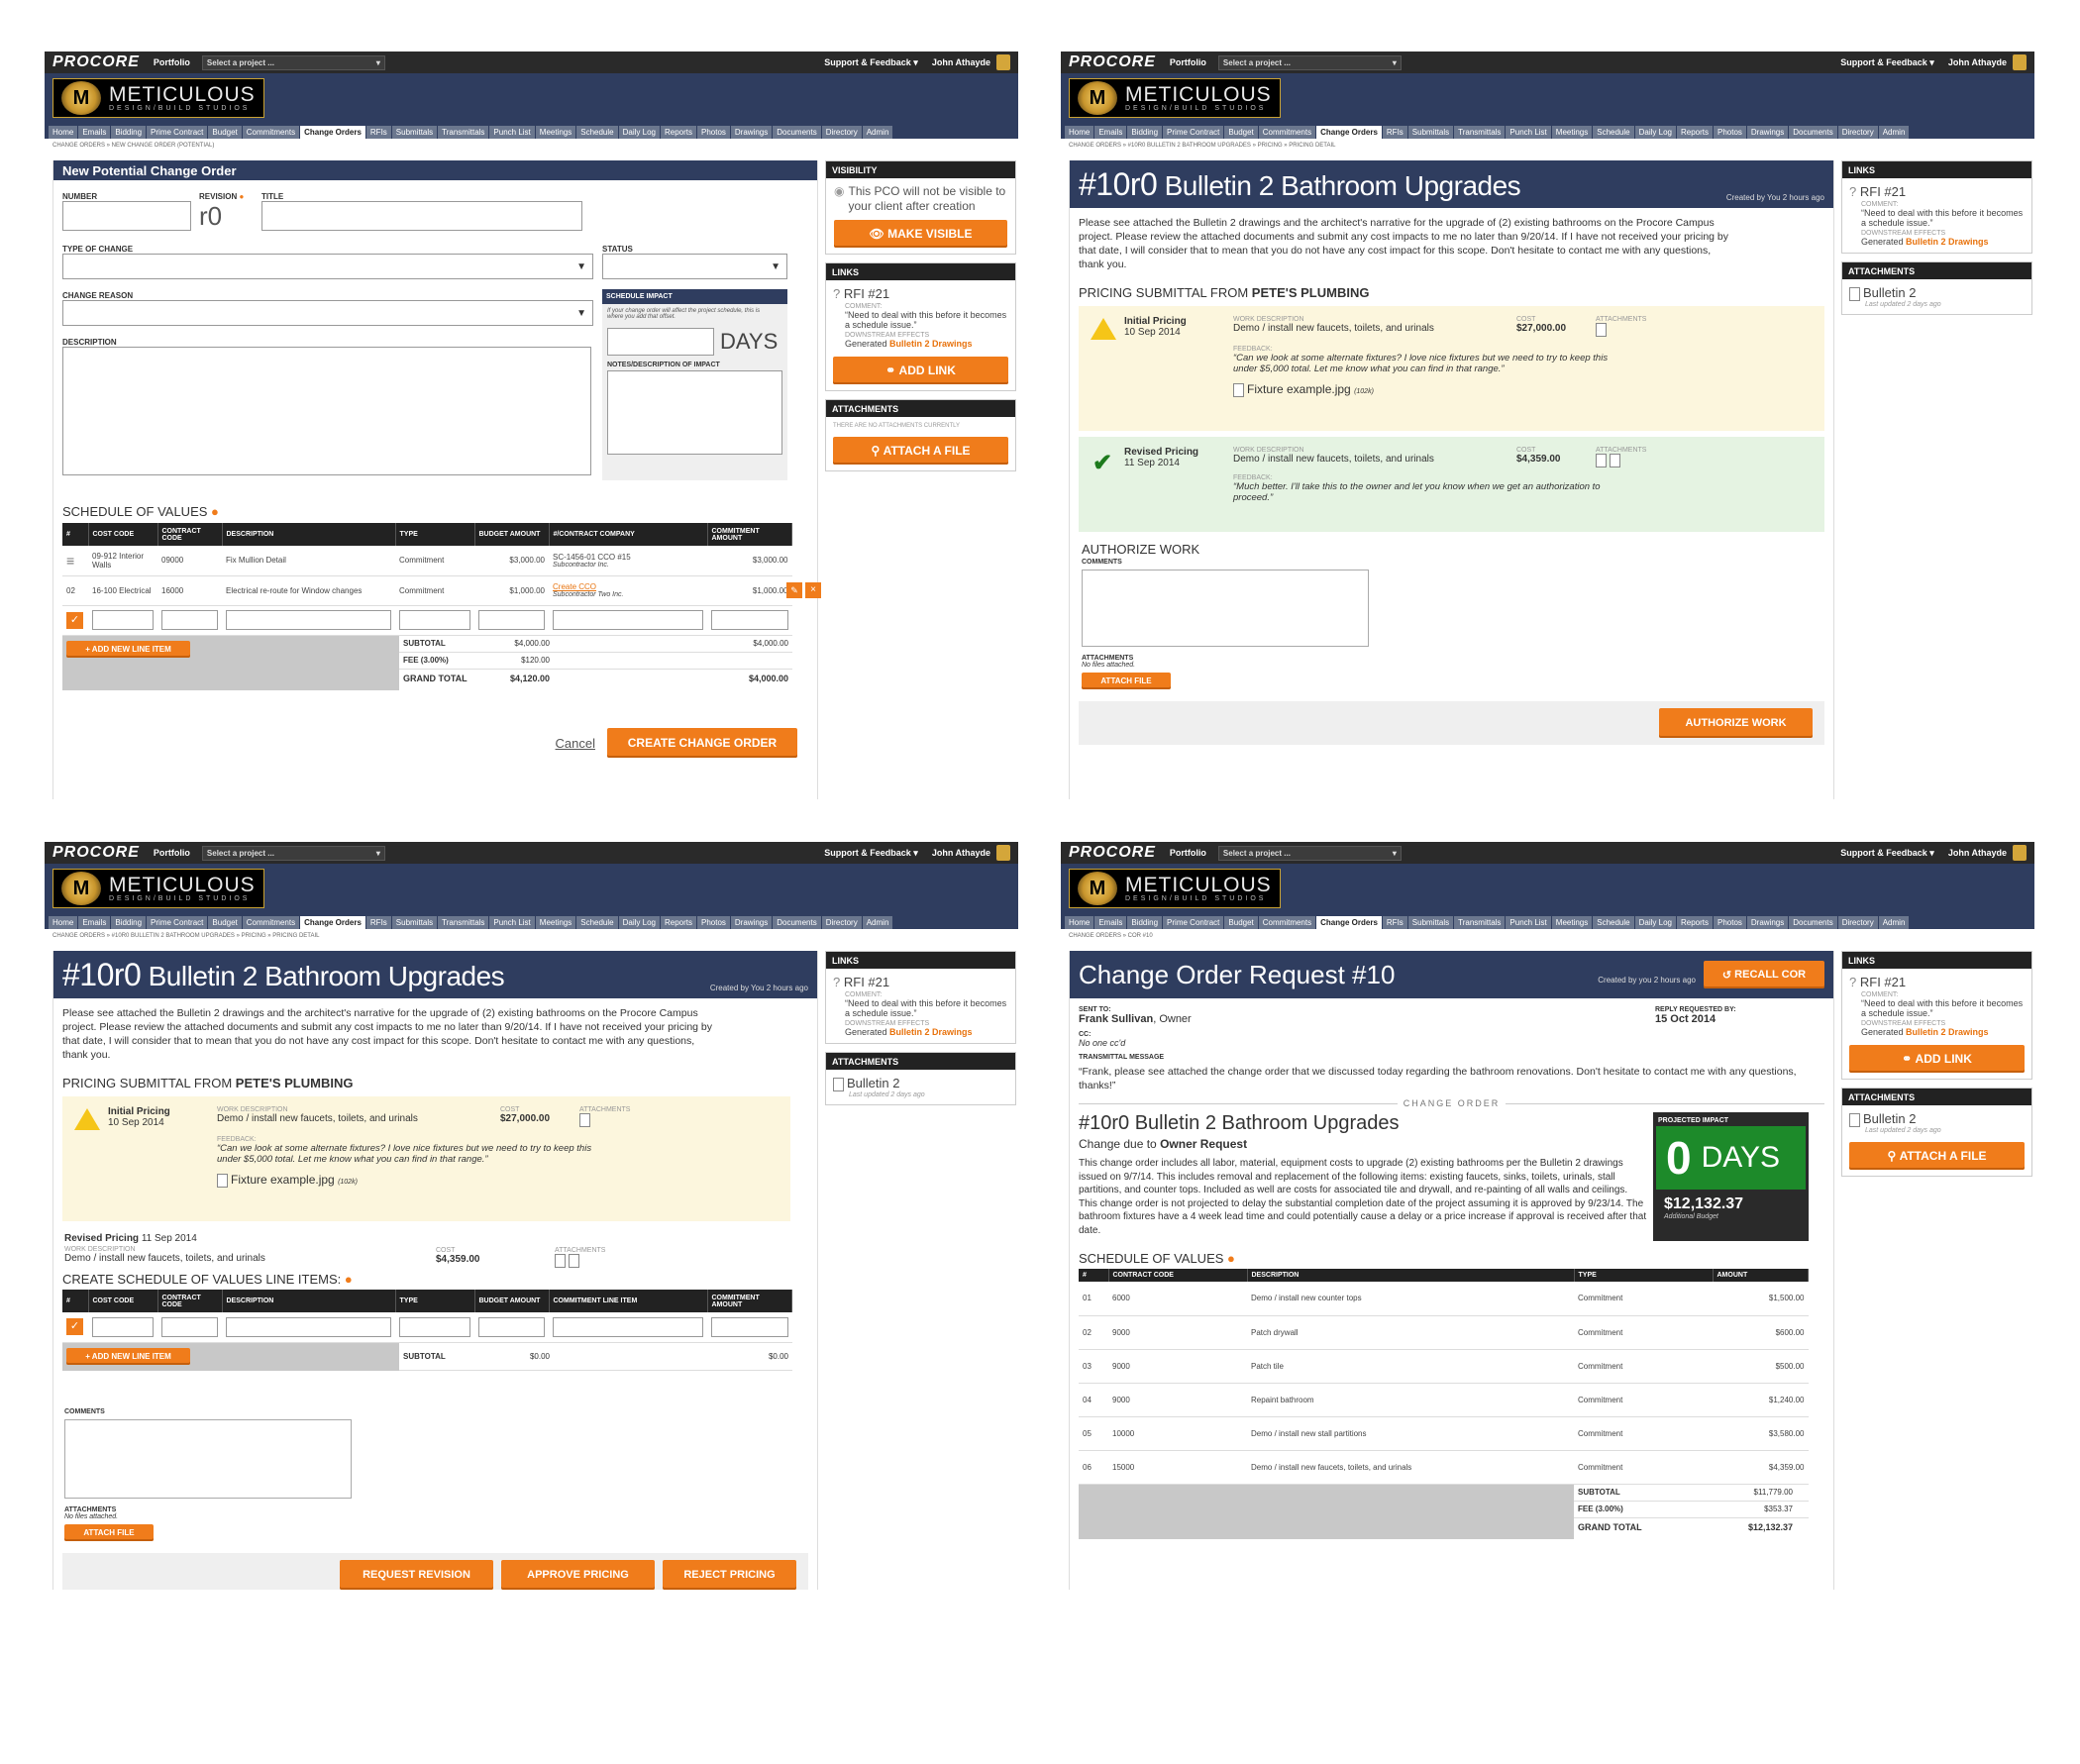  Describe the element at coordinates (1601, 460) in the screenshot. I see `pdf-file-icon` at that location.